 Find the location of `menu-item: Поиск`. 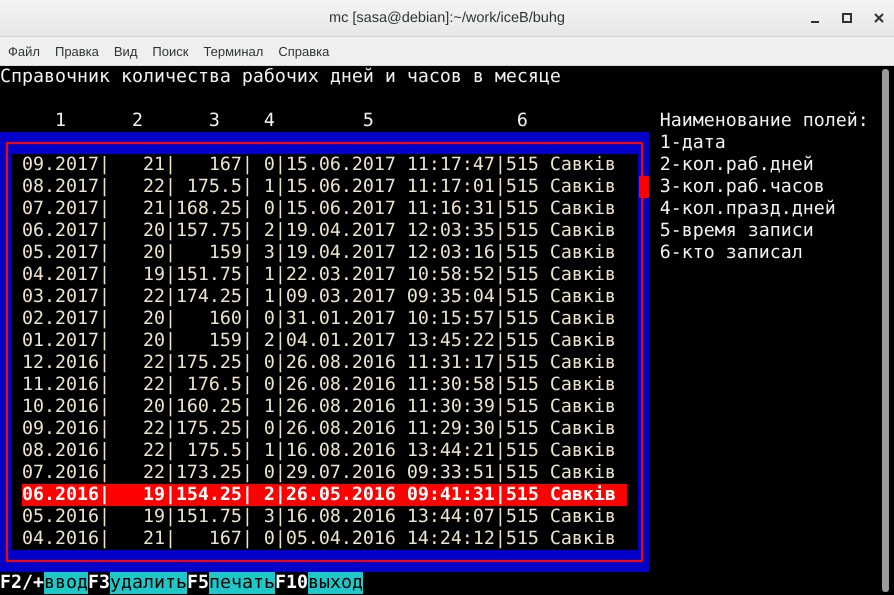

menu-item: Поиск is located at coordinates (170, 51).